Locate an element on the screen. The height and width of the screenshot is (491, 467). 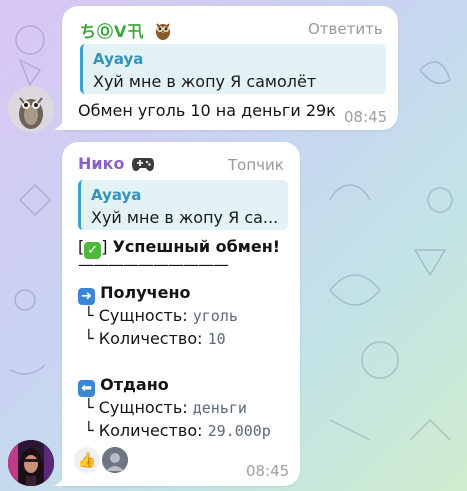
girl-avatar-image is located at coordinates (31, 463).